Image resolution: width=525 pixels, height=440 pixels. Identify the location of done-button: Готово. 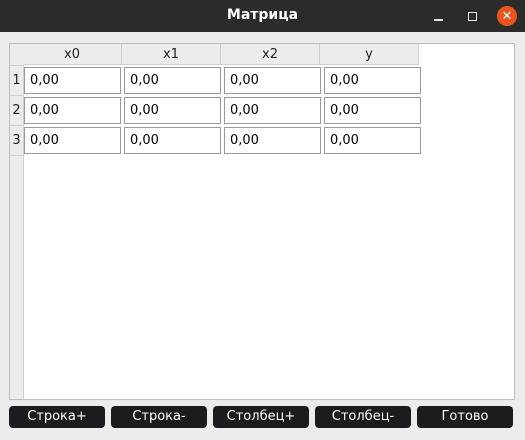
(465, 417).